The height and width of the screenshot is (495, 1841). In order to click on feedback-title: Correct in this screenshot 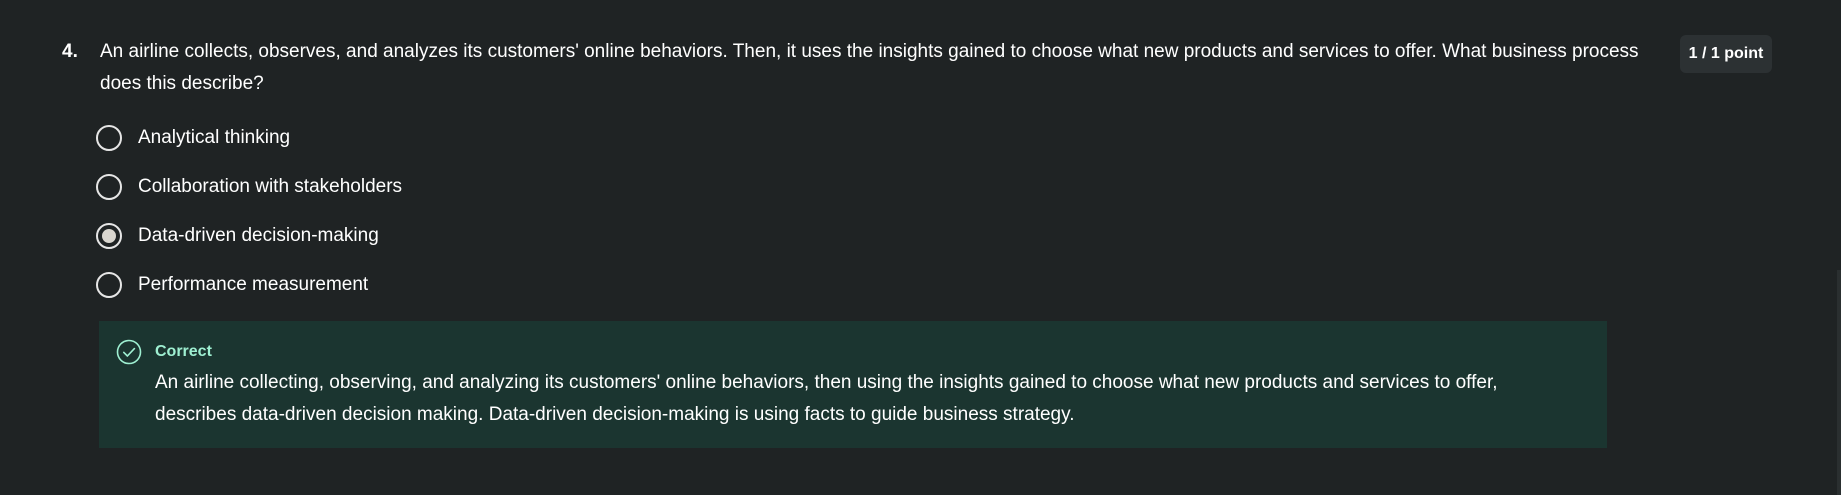, I will do `click(183, 351)`.